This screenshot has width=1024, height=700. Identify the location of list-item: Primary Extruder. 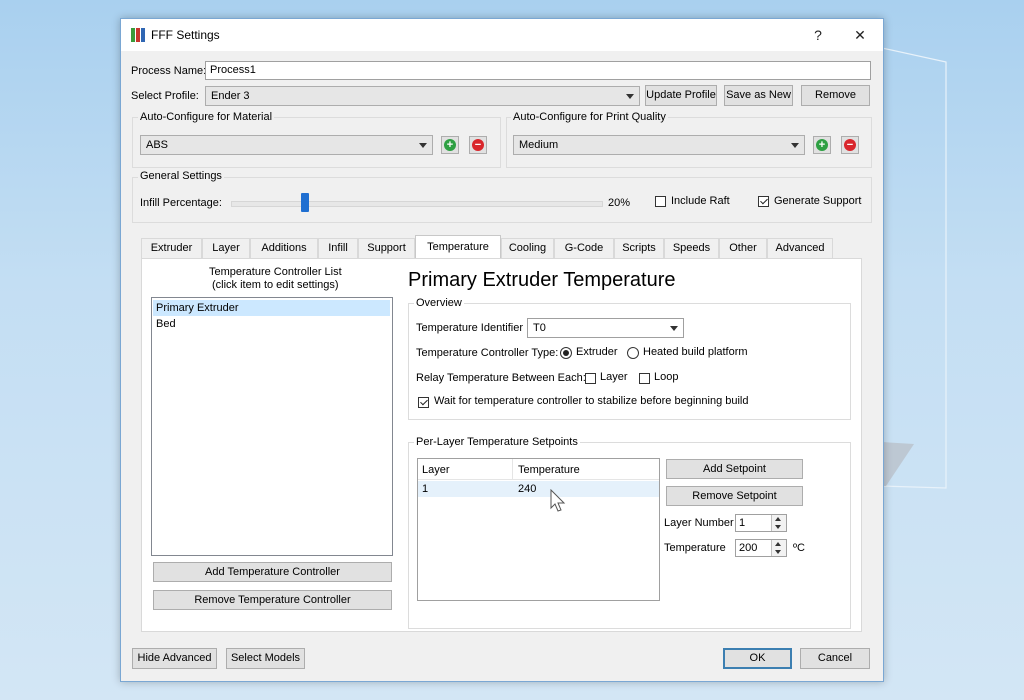
(271, 308).